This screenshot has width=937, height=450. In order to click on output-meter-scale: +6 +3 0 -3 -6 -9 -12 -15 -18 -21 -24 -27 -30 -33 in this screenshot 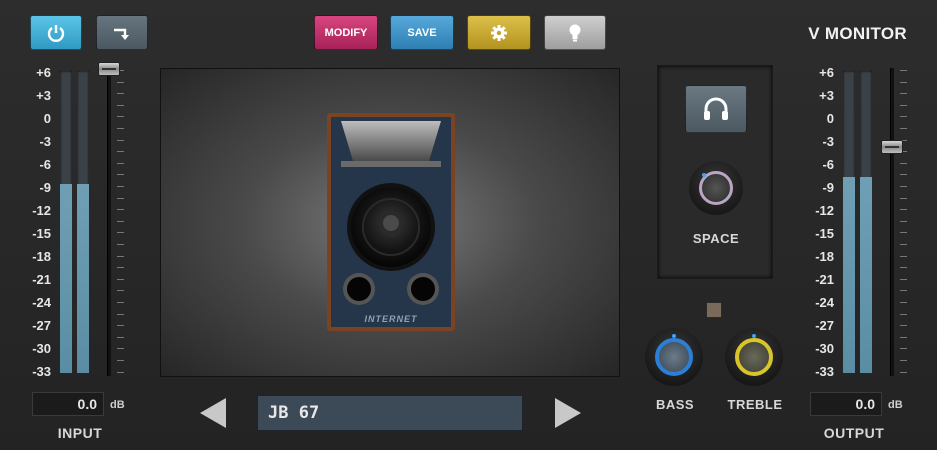, I will do `click(816, 222)`.